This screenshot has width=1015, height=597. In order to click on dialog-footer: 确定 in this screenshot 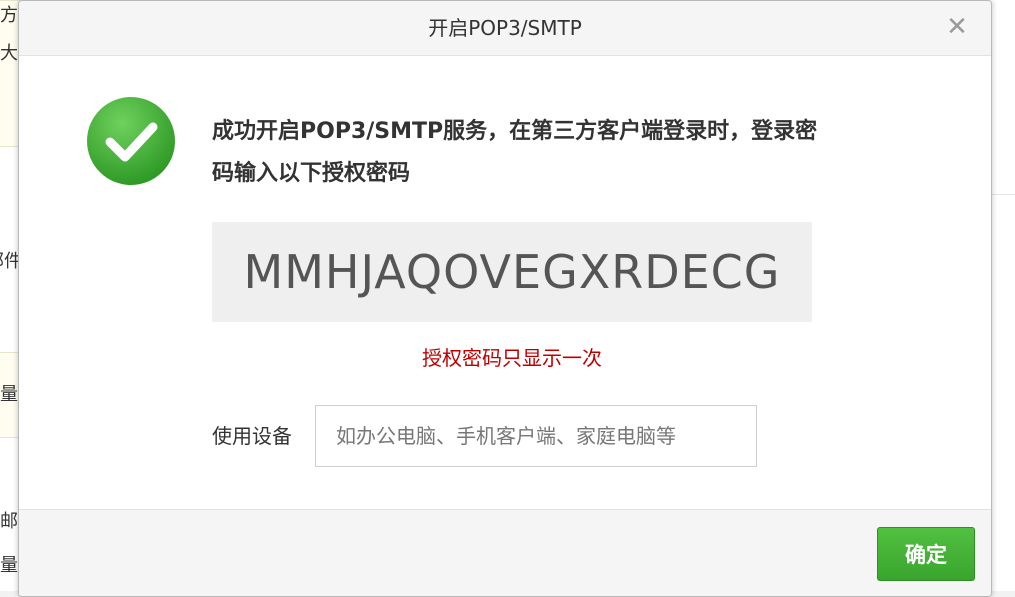, I will do `click(505, 552)`.